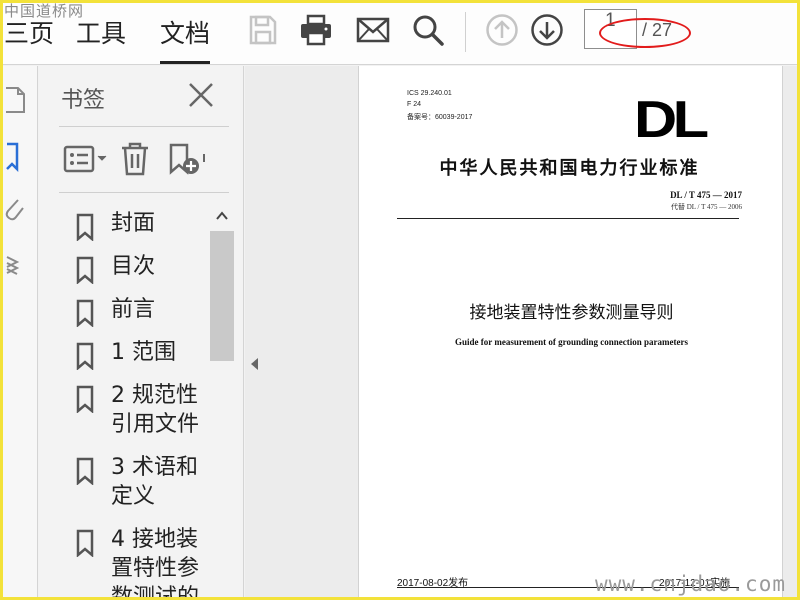 This screenshot has width=800, height=600. Describe the element at coordinates (154, 482) in the screenshot. I see `bookmark-label: 3 术语和定义` at that location.